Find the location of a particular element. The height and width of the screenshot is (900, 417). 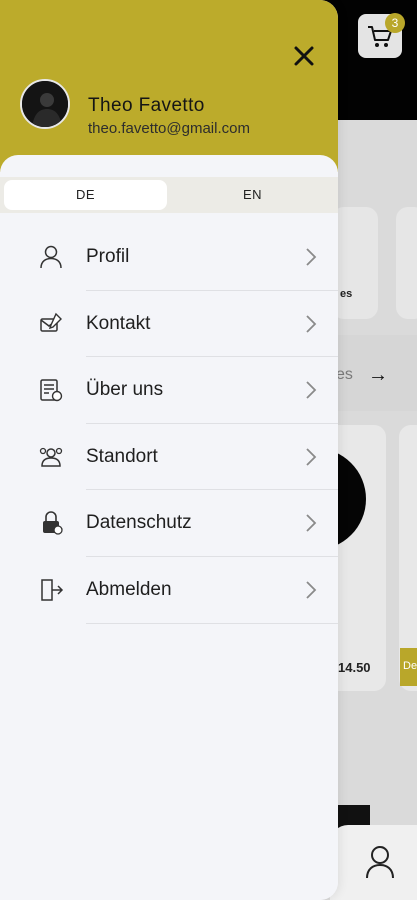

menu-item-ueber-uns: Über uns is located at coordinates (169, 390).